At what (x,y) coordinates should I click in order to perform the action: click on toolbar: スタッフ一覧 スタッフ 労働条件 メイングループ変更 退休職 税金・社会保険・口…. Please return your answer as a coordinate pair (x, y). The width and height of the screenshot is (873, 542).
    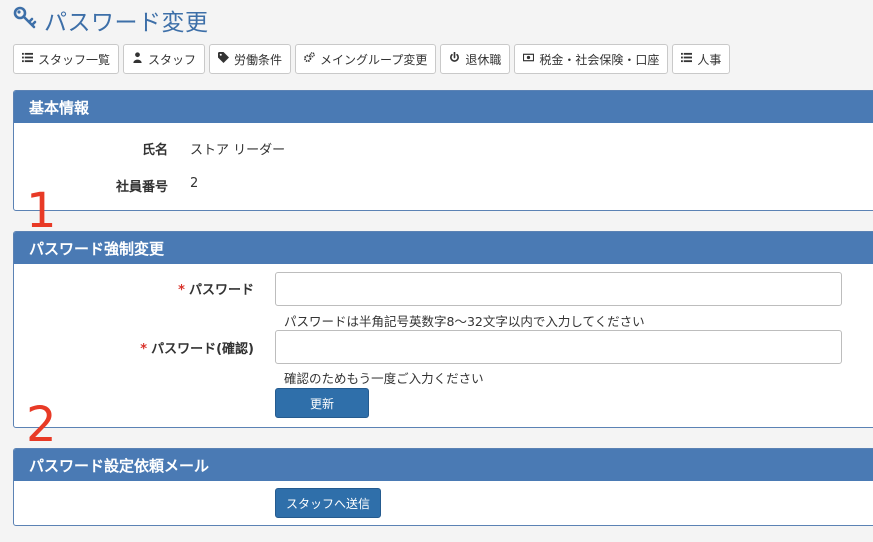
    Looking at the image, I should click on (372, 59).